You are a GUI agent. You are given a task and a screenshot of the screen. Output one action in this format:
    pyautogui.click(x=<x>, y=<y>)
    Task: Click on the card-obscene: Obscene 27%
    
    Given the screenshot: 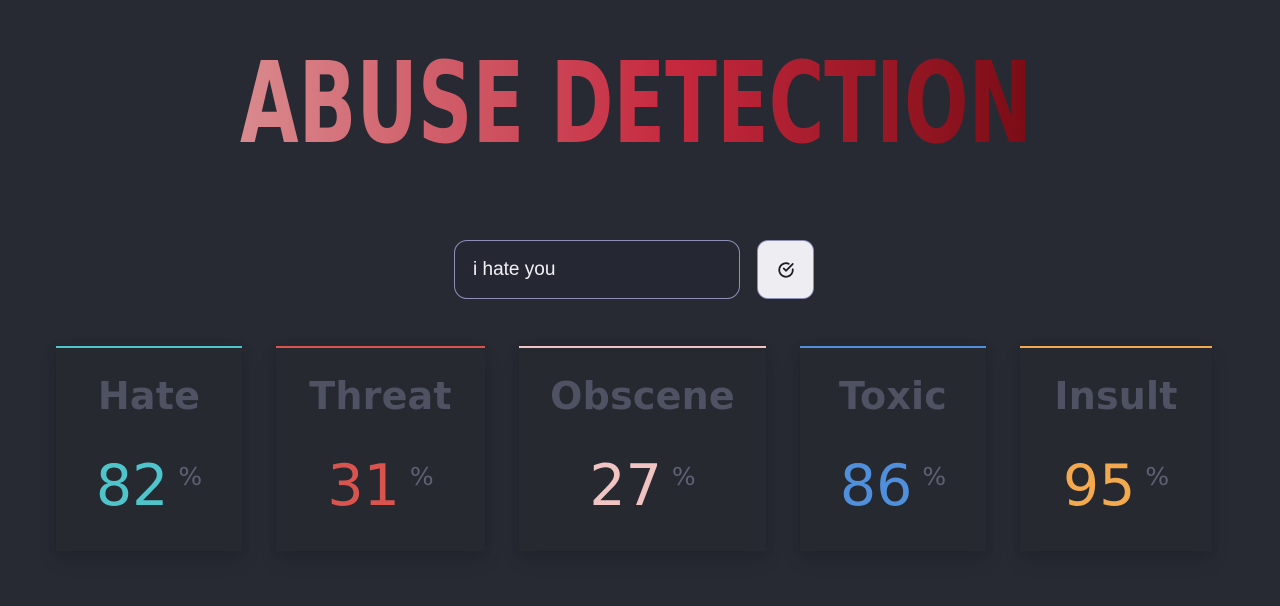 What is the action you would take?
    pyautogui.click(x=642, y=448)
    